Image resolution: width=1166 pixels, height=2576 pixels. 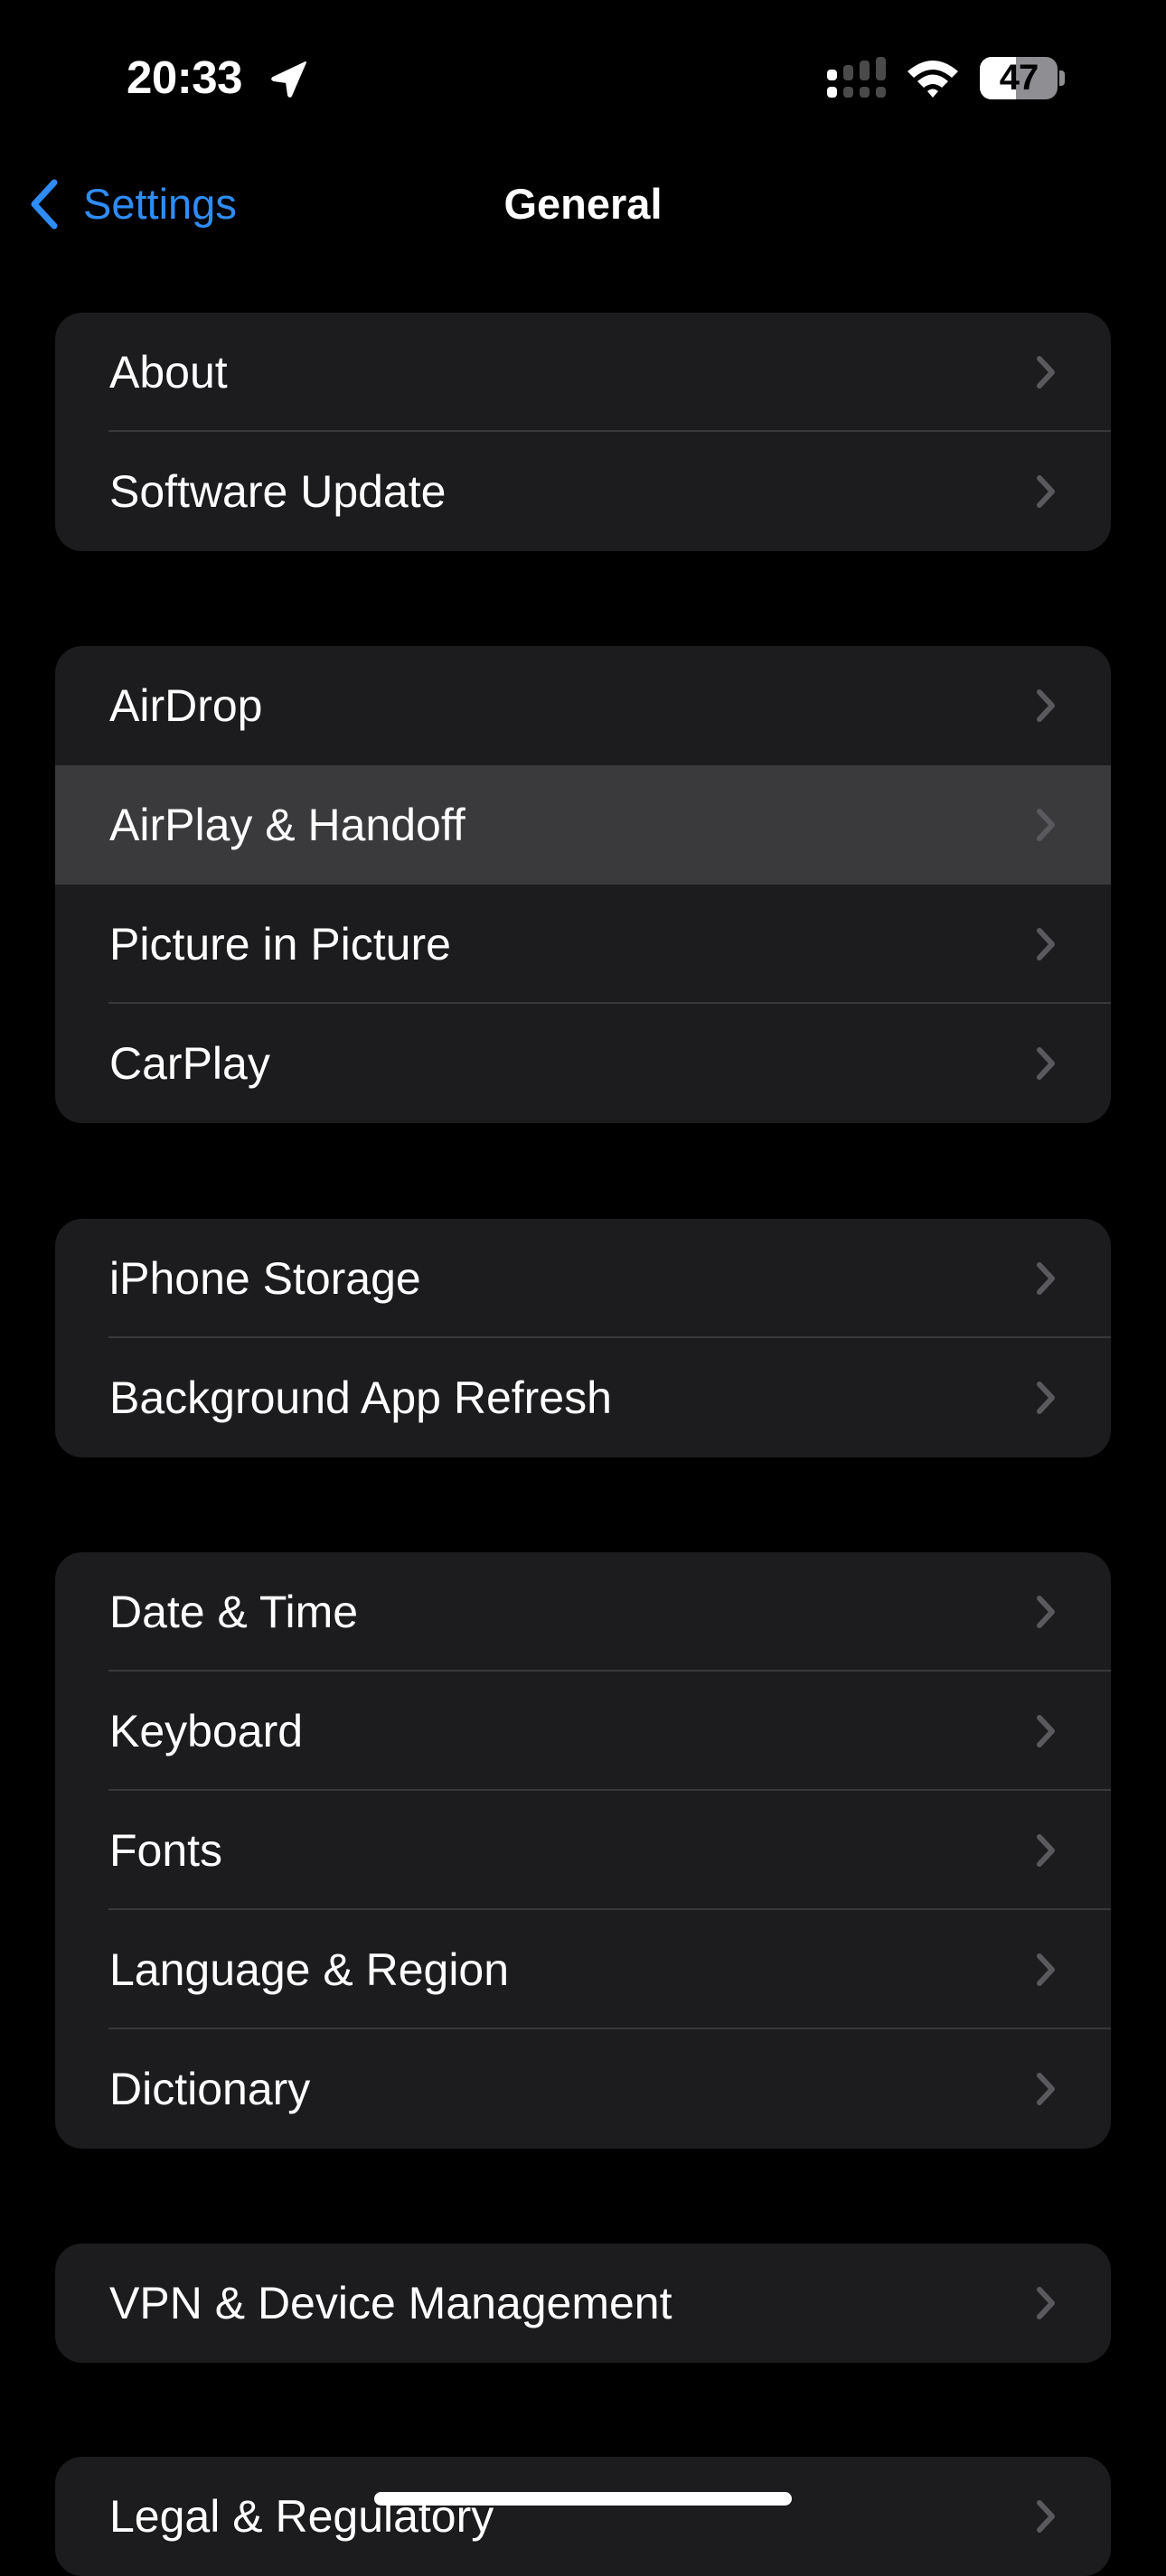 What do you see at coordinates (280, 944) in the screenshot?
I see `row-label: Picture in Picture` at bounding box center [280, 944].